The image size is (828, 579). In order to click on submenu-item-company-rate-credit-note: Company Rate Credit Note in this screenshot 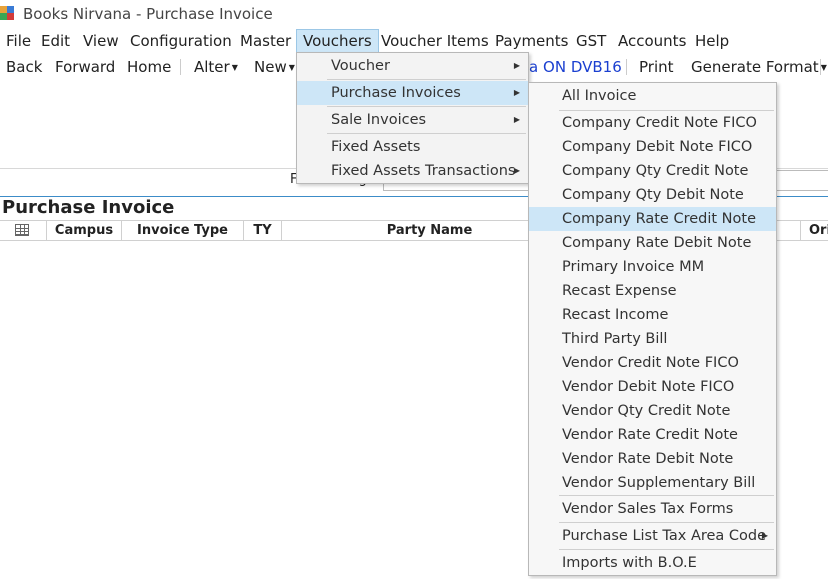, I will do `click(652, 219)`.